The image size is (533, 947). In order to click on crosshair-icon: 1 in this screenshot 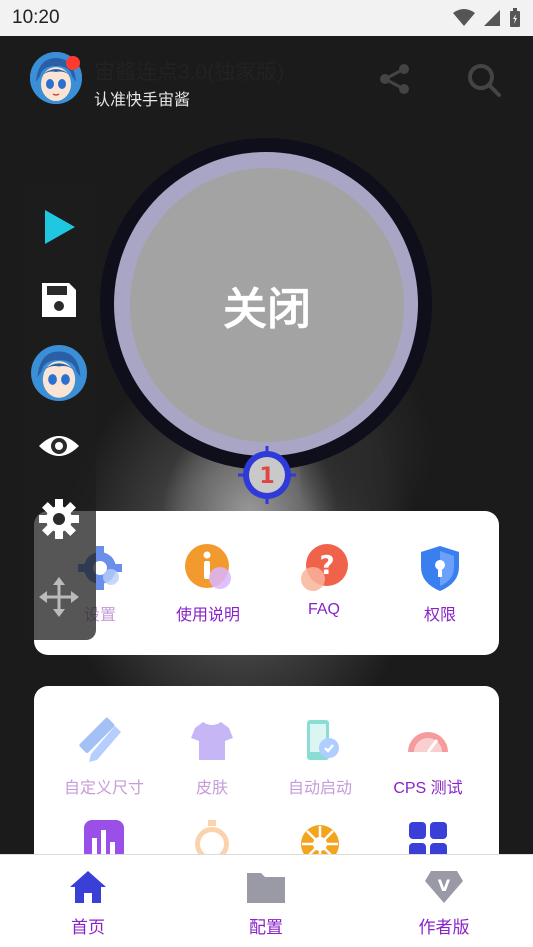, I will do `click(267, 475)`.